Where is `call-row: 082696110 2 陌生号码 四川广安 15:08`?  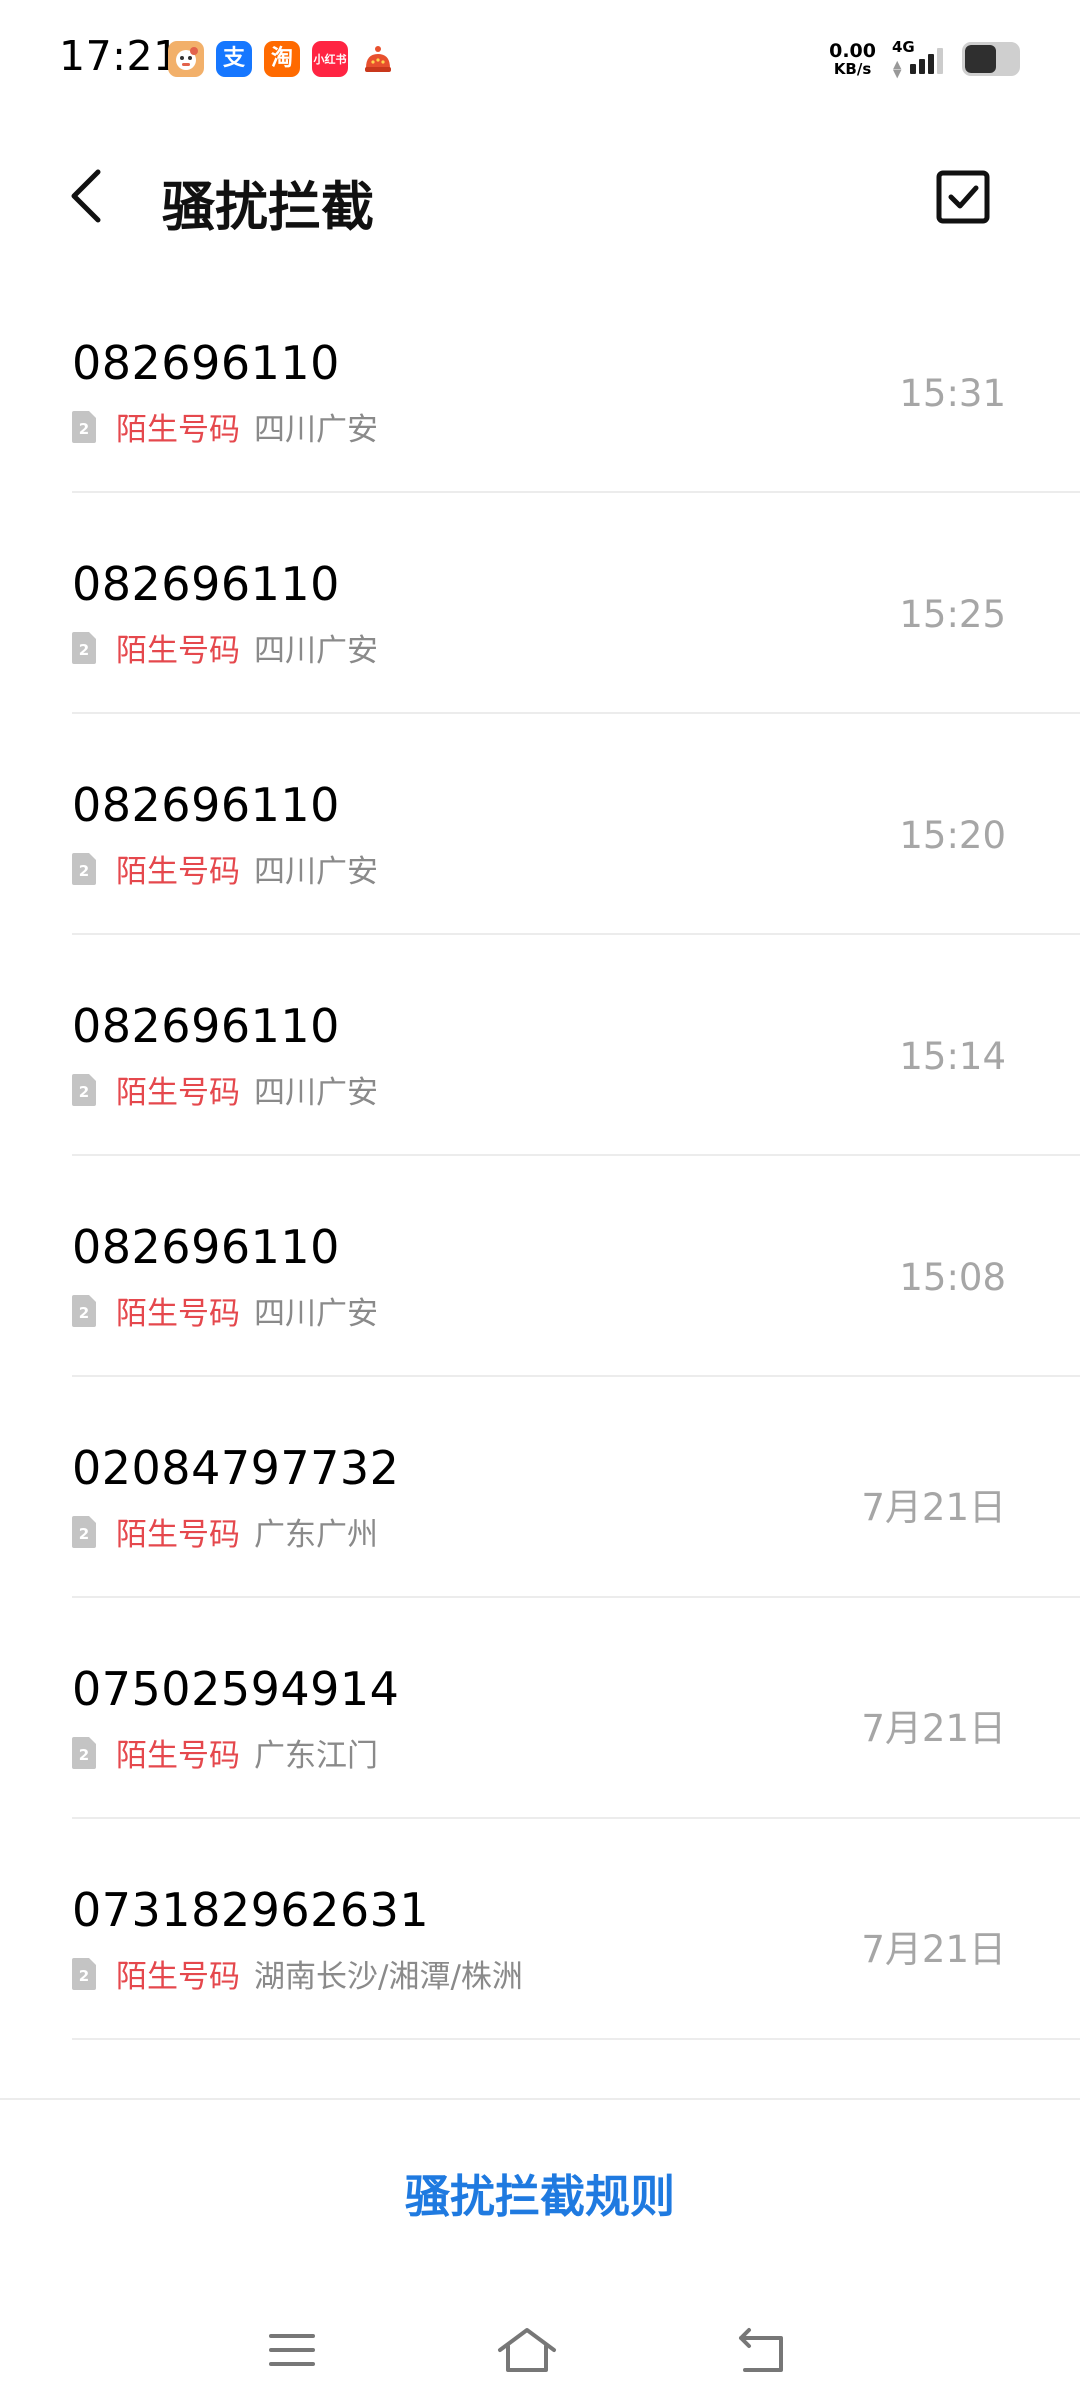
call-row: 082696110 2 陌生号码 四川广安 15:08 is located at coordinates (576, 1266).